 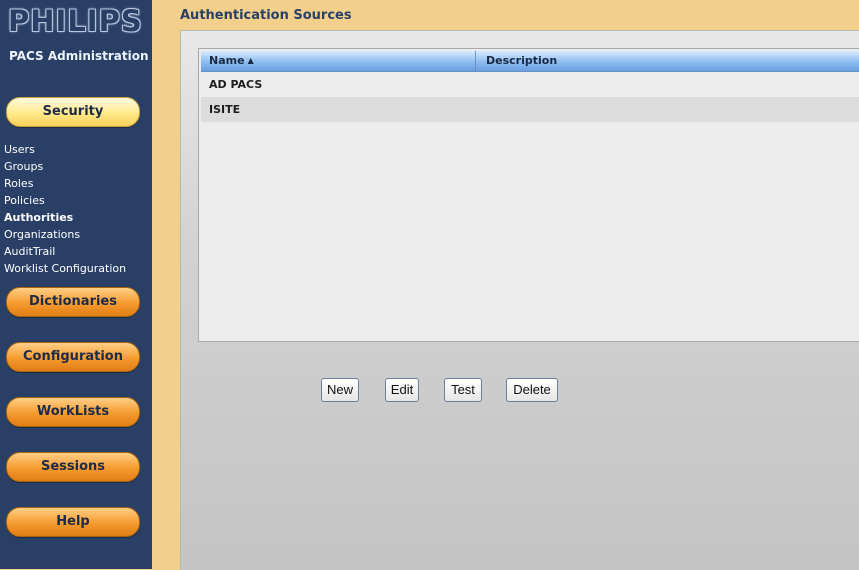 What do you see at coordinates (236, 84) in the screenshot?
I see `table-cell-name: AD PACS` at bounding box center [236, 84].